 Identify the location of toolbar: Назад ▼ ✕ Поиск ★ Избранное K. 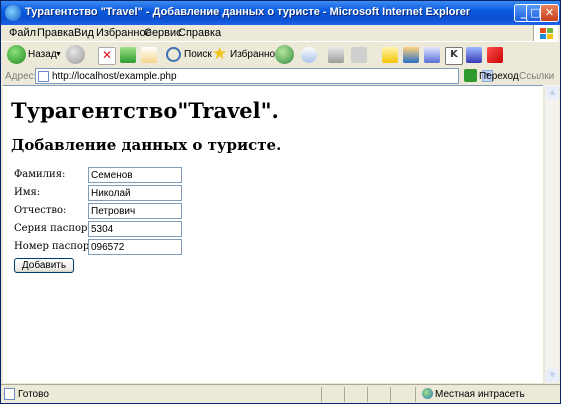
(280, 55).